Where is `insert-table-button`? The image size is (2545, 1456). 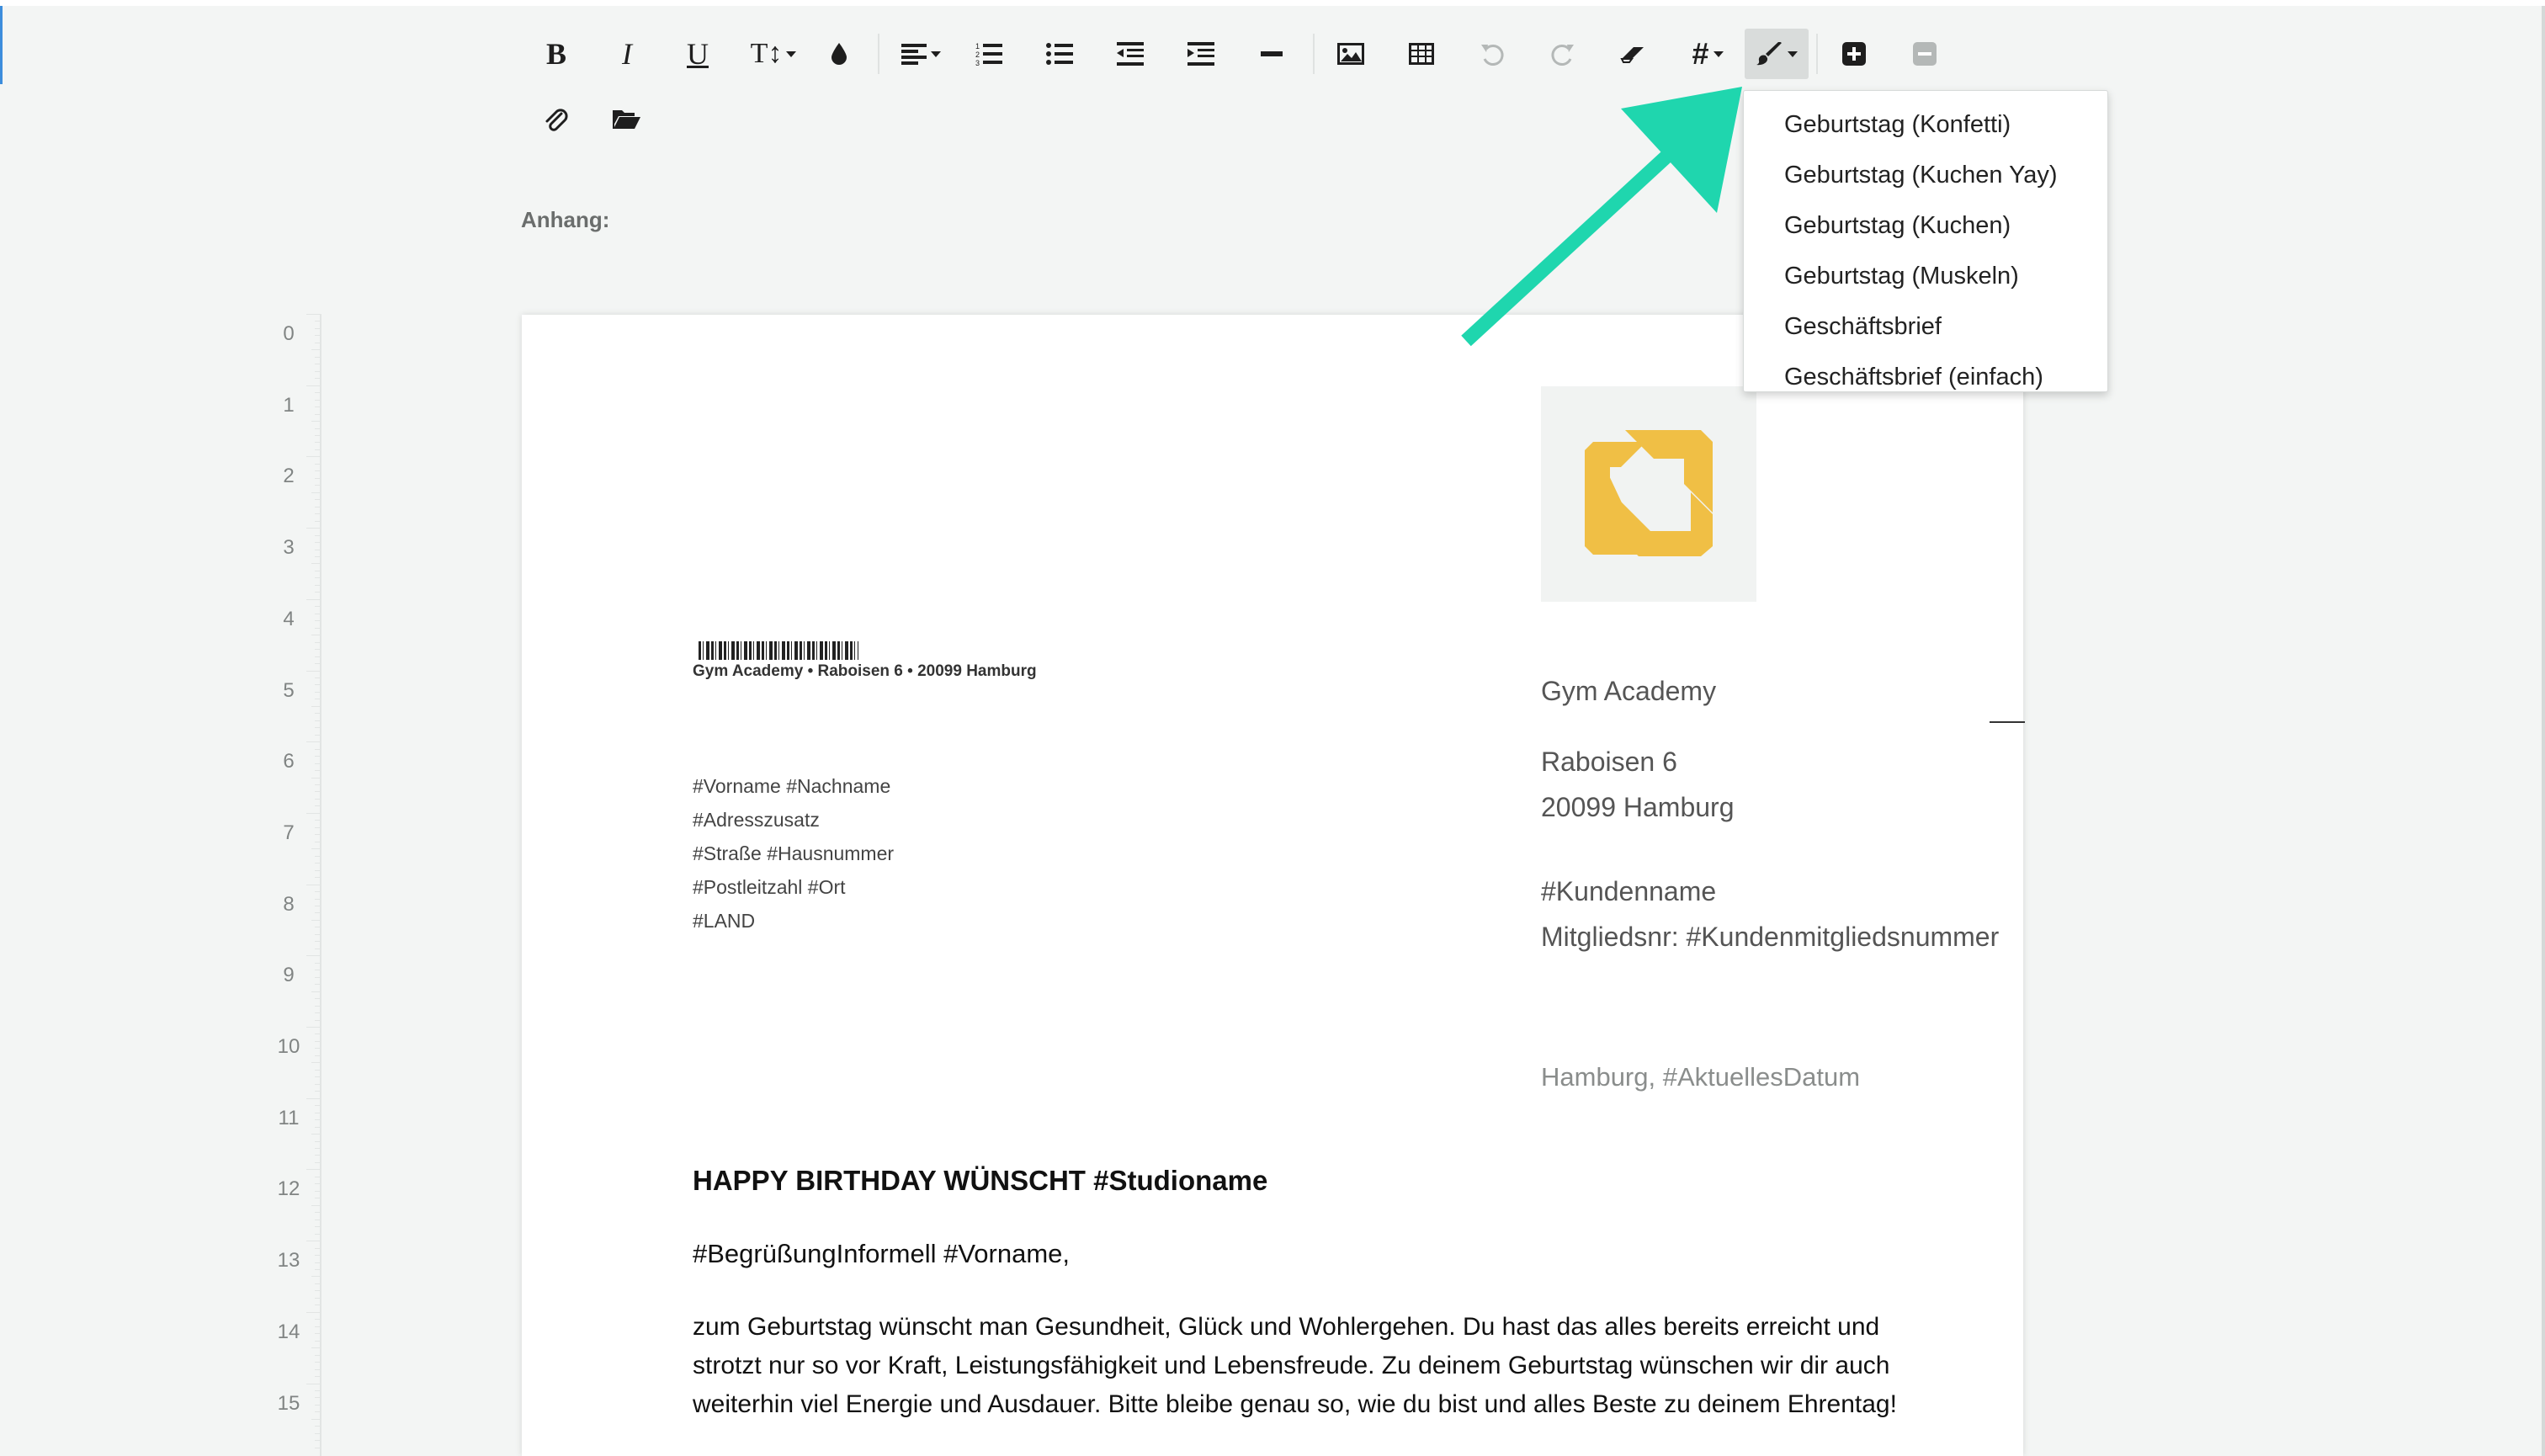
insert-table-button is located at coordinates (1422, 54).